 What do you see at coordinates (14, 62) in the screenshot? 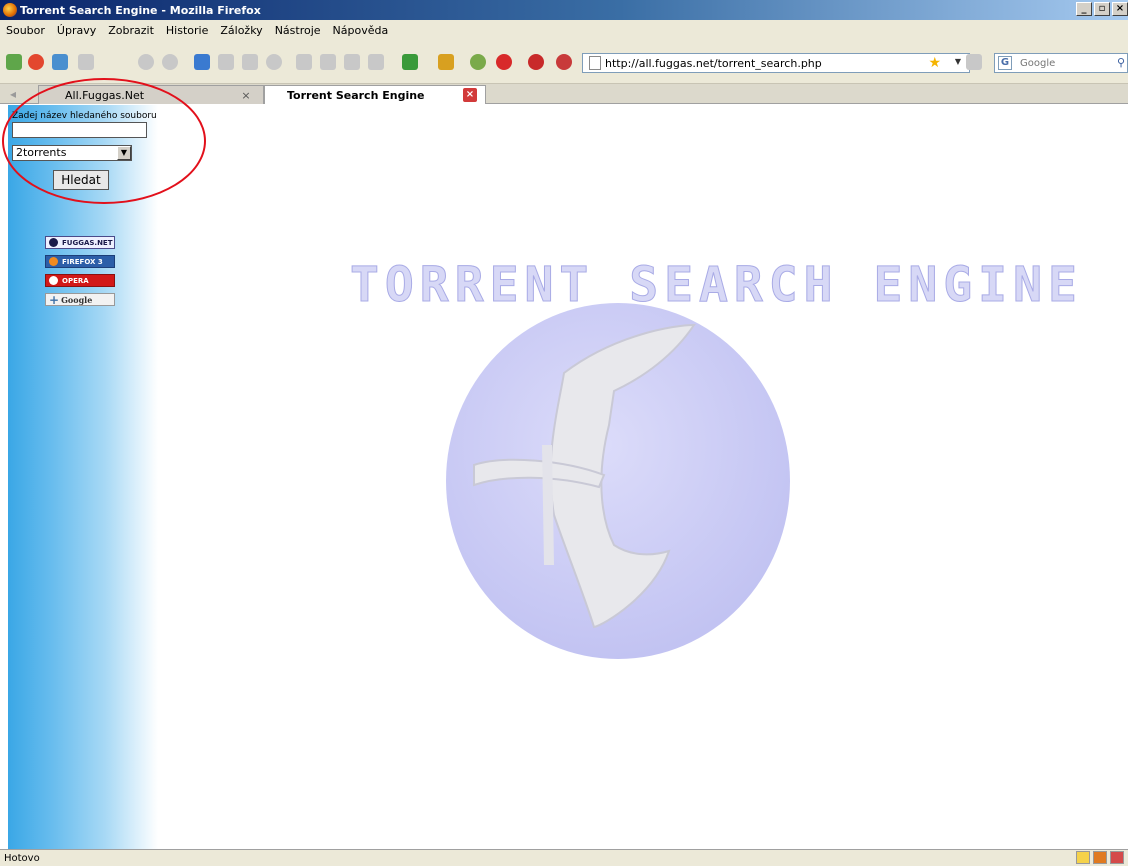
I see `refresh-icon` at bounding box center [14, 62].